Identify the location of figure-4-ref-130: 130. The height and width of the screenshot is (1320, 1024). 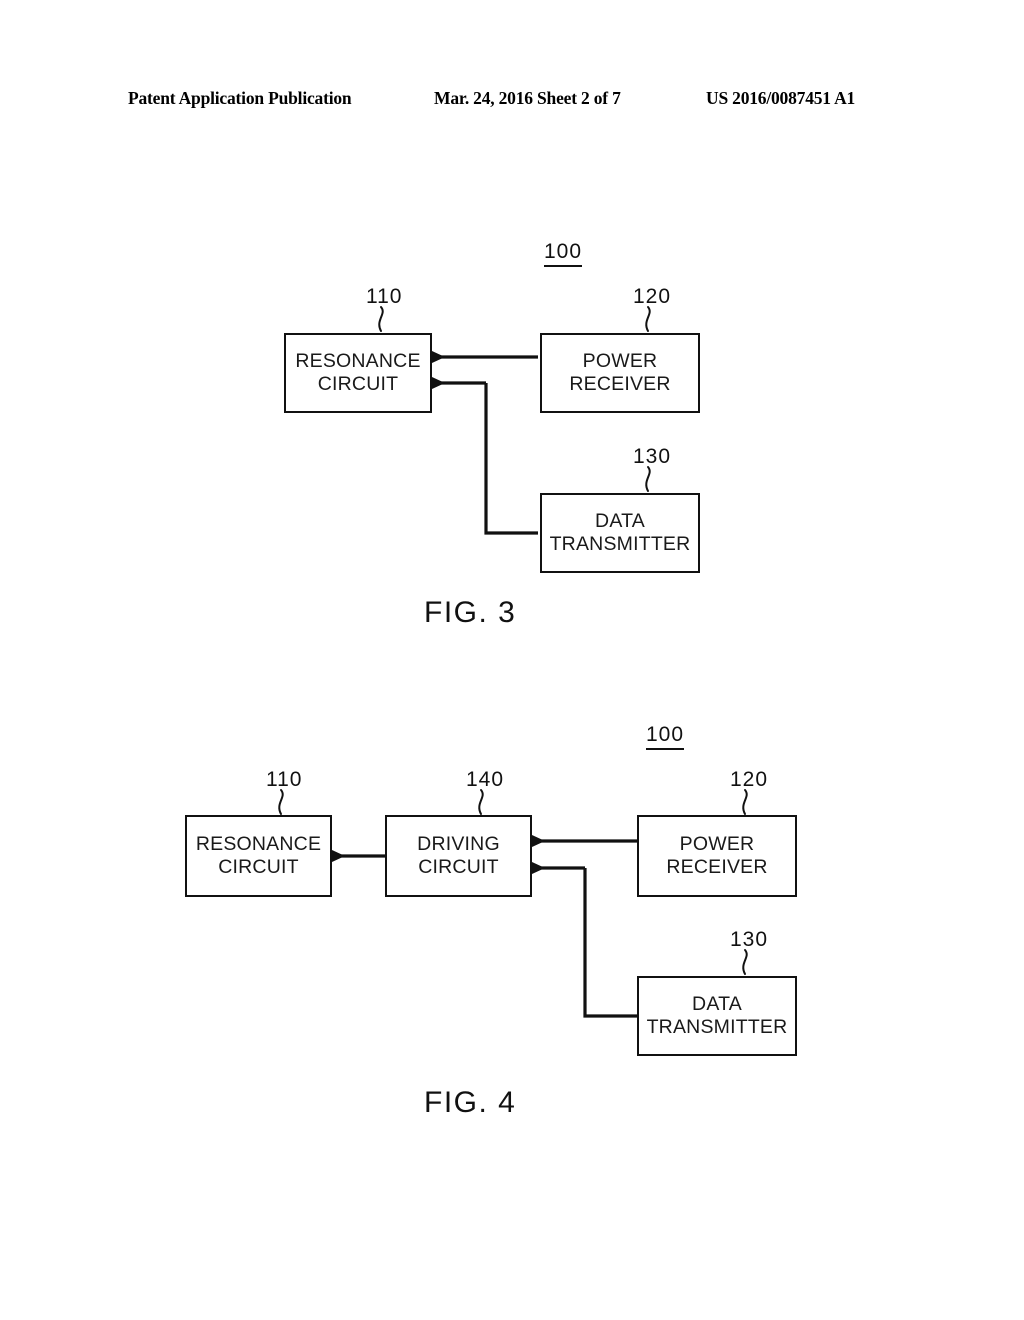
(749, 939).